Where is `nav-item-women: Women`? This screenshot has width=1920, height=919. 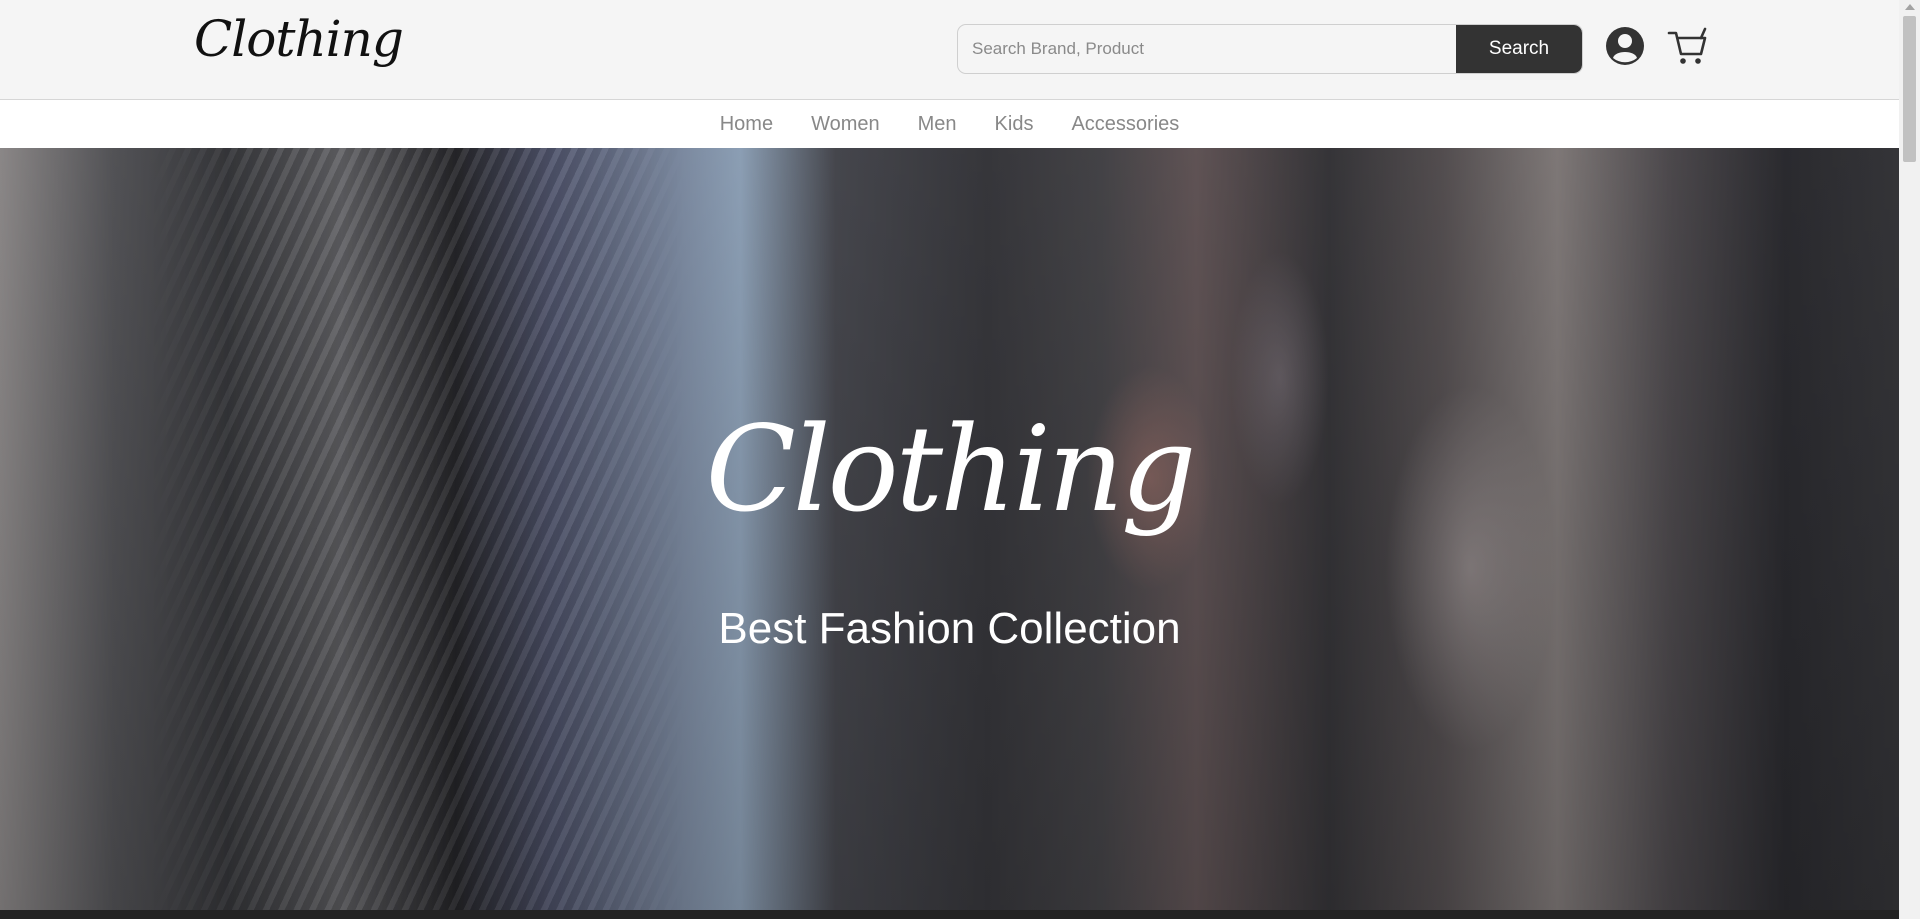 nav-item-women: Women is located at coordinates (845, 124).